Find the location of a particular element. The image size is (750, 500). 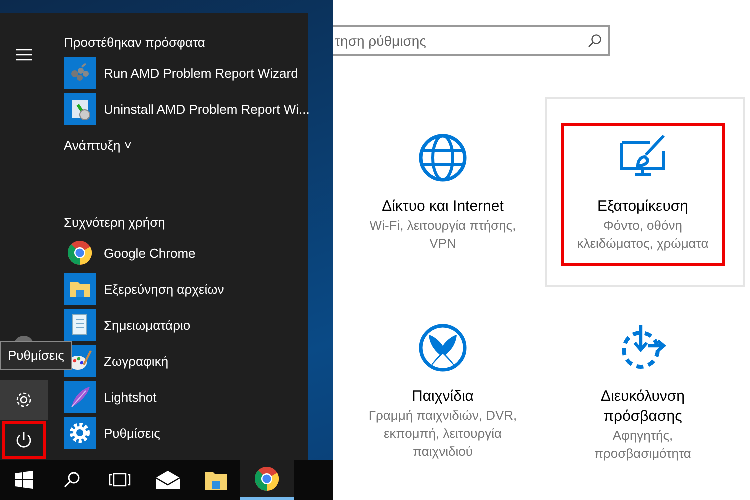

tooltip: Ρυθμίσεις is located at coordinates (36, 355).